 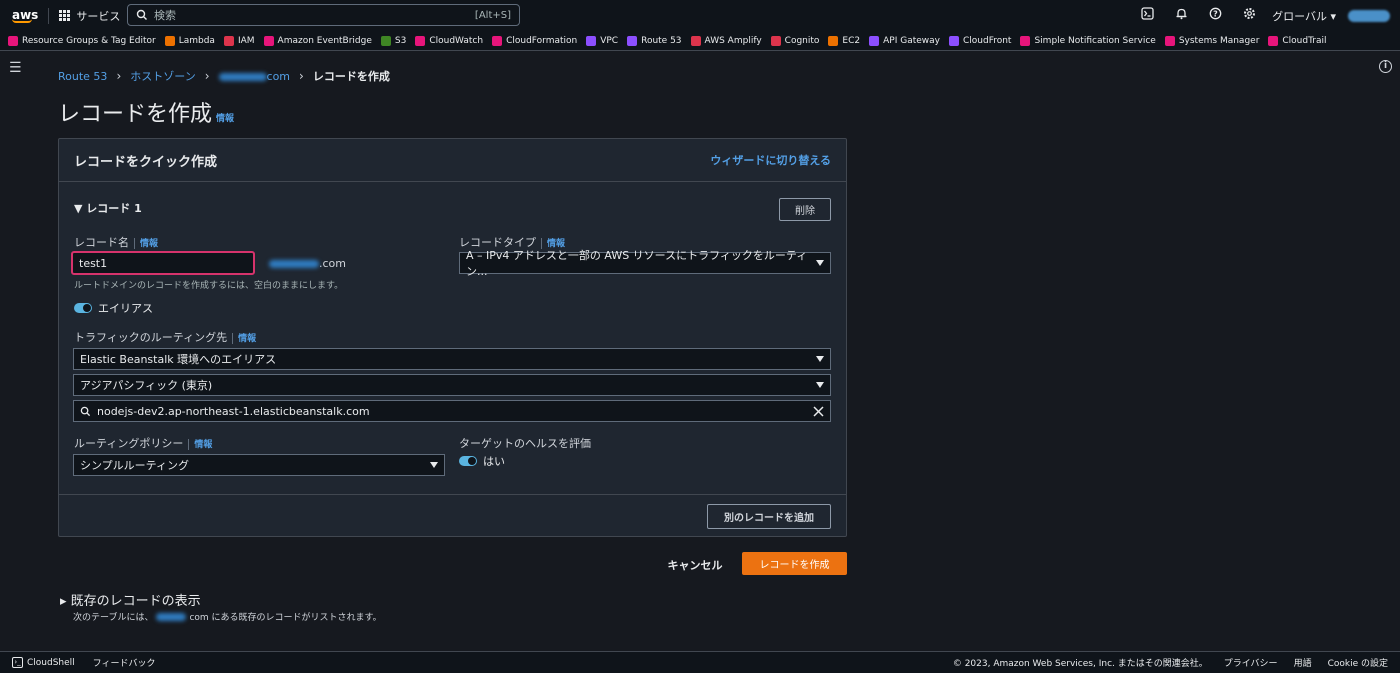 I want to click on chevron-right-icon: ›, so click(x=301, y=76).